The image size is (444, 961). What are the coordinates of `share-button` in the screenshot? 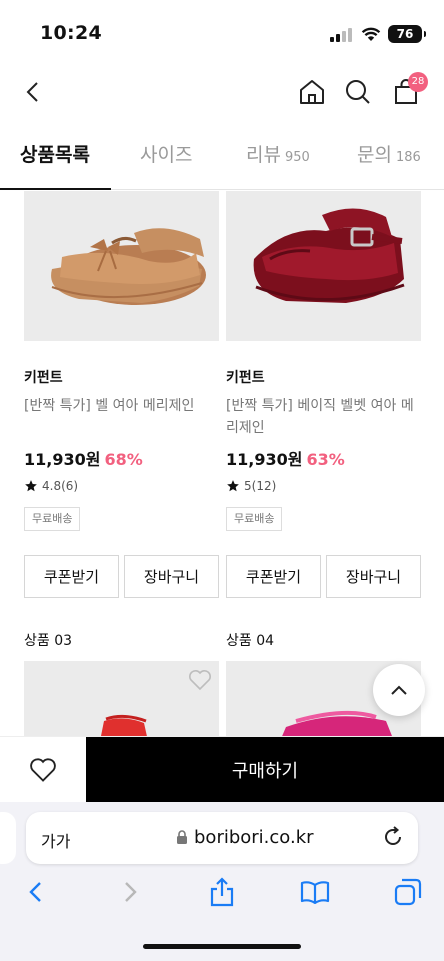 It's located at (222, 892).